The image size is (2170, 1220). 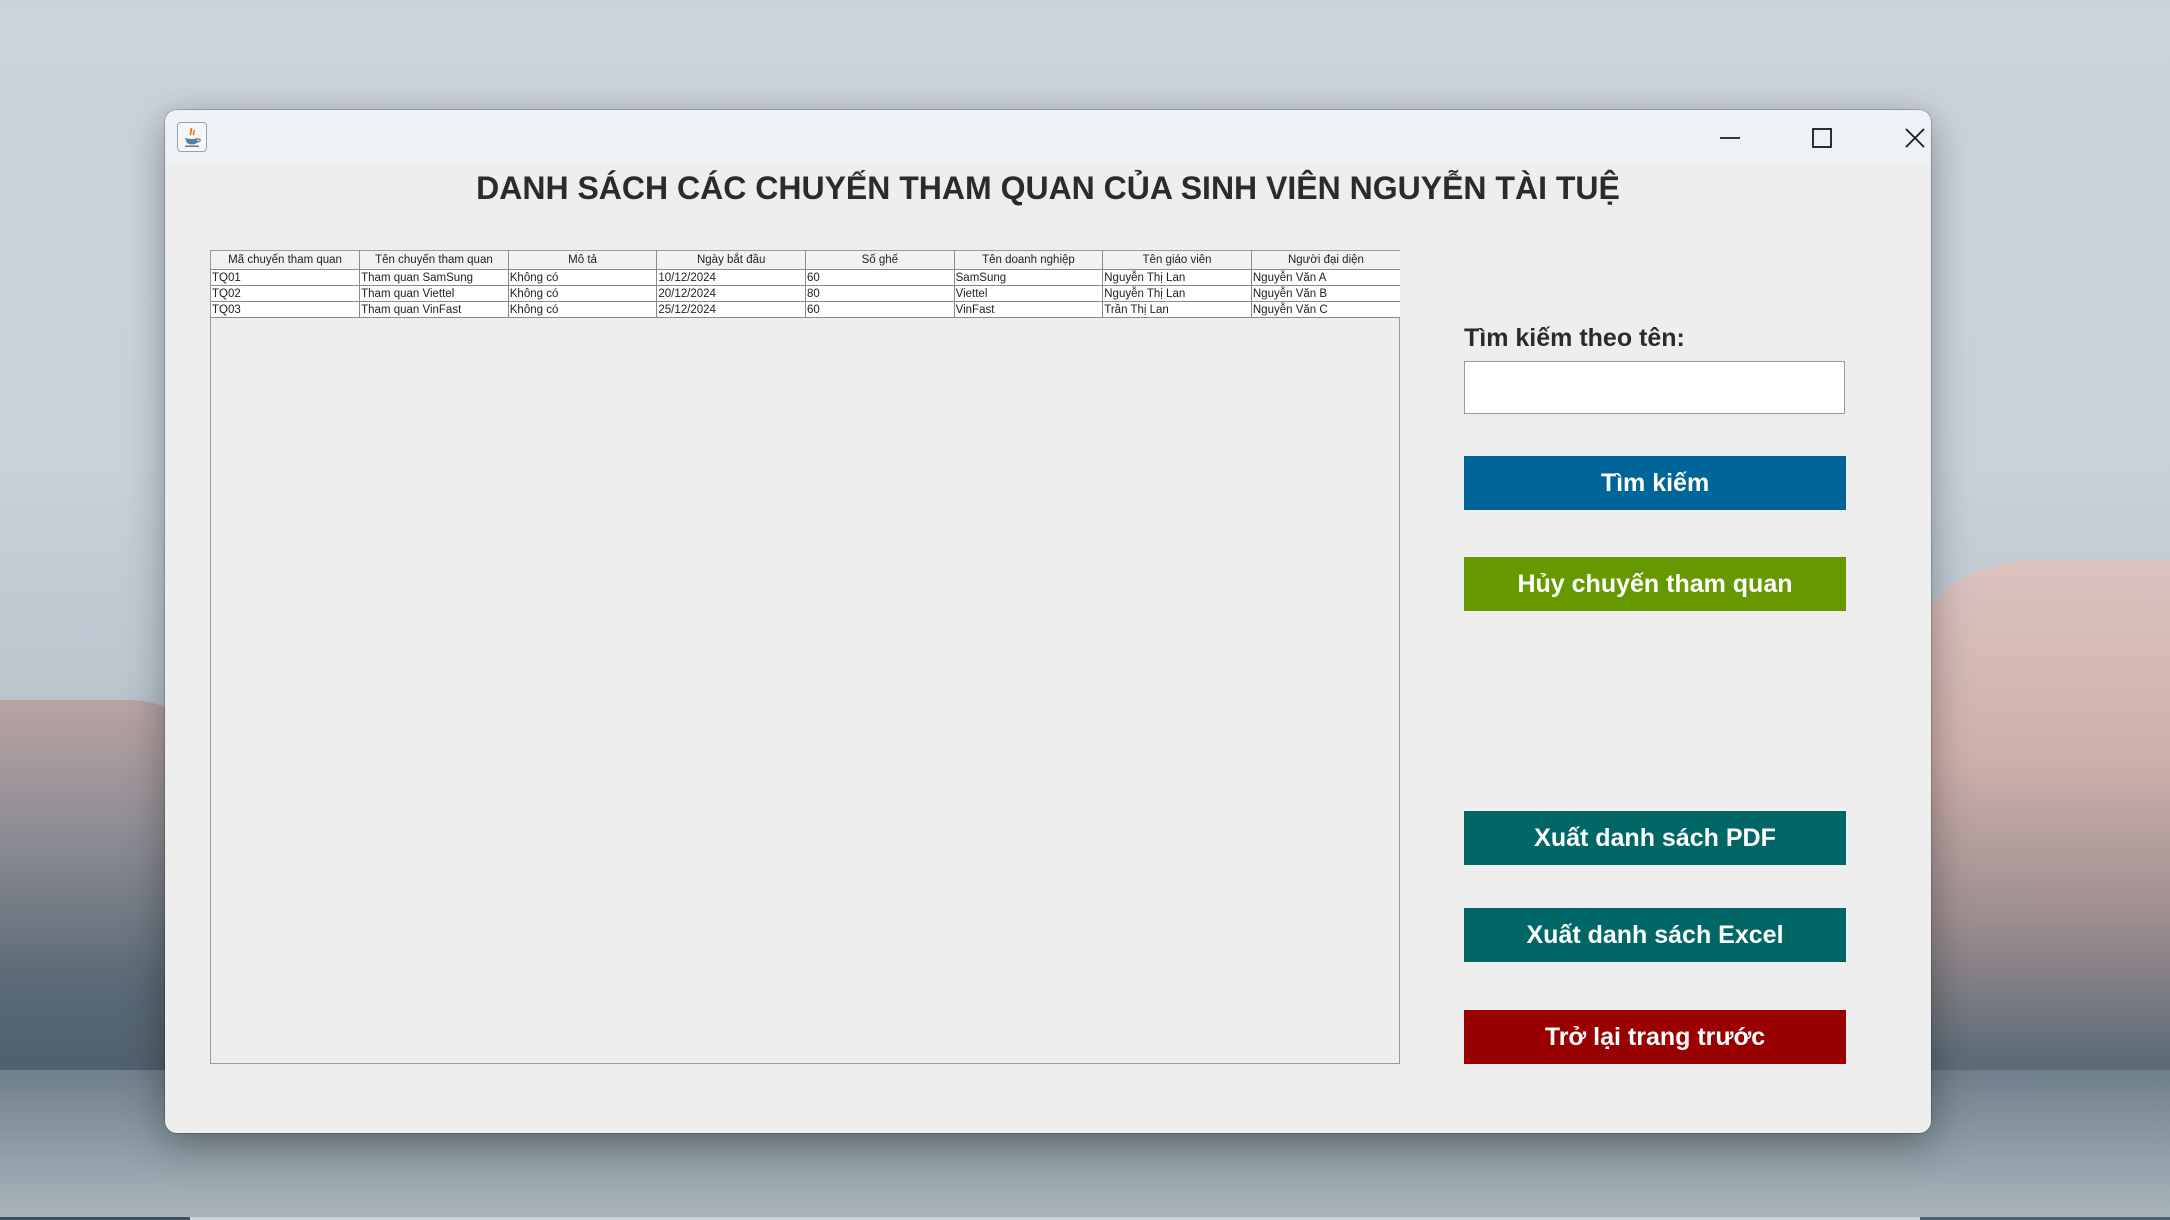 I want to click on table-cell: Tham quan VinFast, so click(x=434, y=309).